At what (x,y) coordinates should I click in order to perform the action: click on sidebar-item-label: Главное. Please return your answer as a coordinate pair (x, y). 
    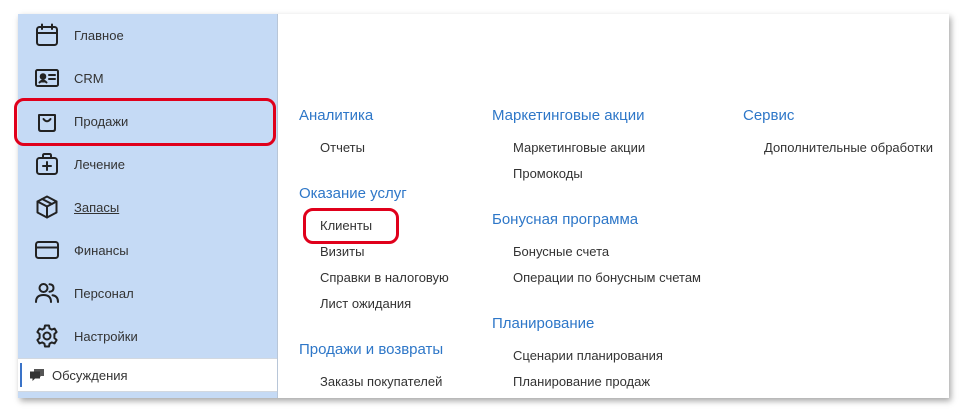
    Looking at the image, I should click on (99, 35).